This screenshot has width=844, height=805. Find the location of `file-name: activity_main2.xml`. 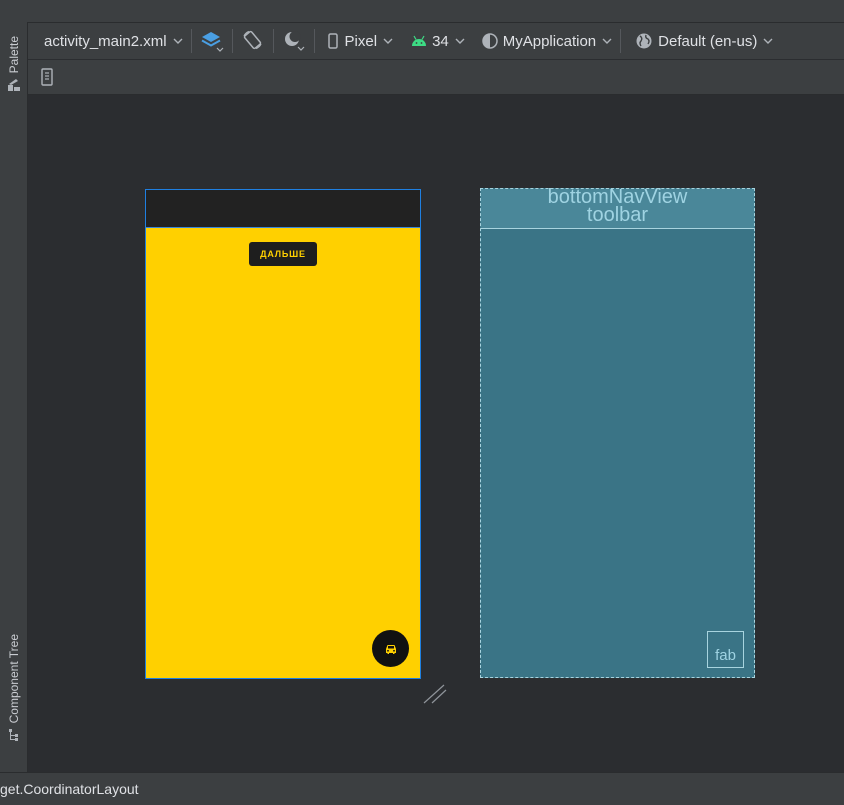

file-name: activity_main2.xml is located at coordinates (105, 41).